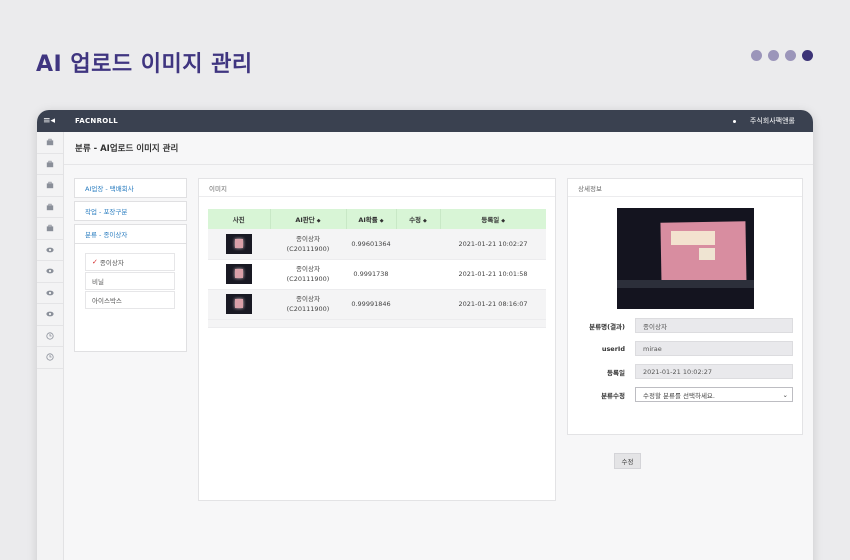  Describe the element at coordinates (371, 219) in the screenshot. I see `col-ai-probability: AI확률 ◆` at that location.